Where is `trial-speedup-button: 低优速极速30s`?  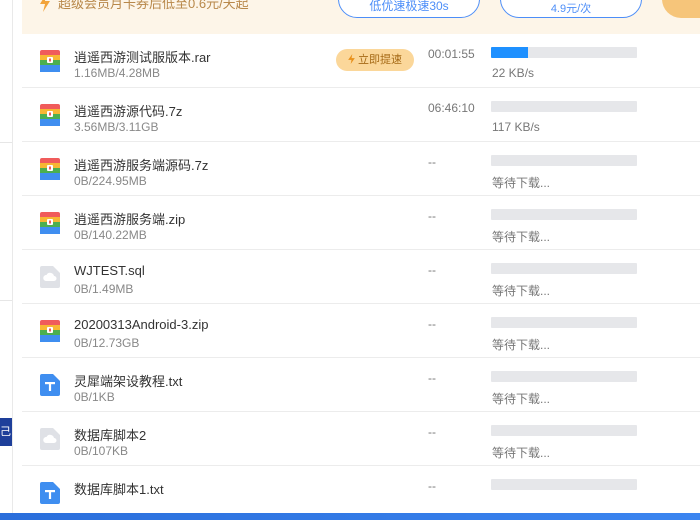
trial-speedup-button: 低优速极速30s is located at coordinates (409, 9).